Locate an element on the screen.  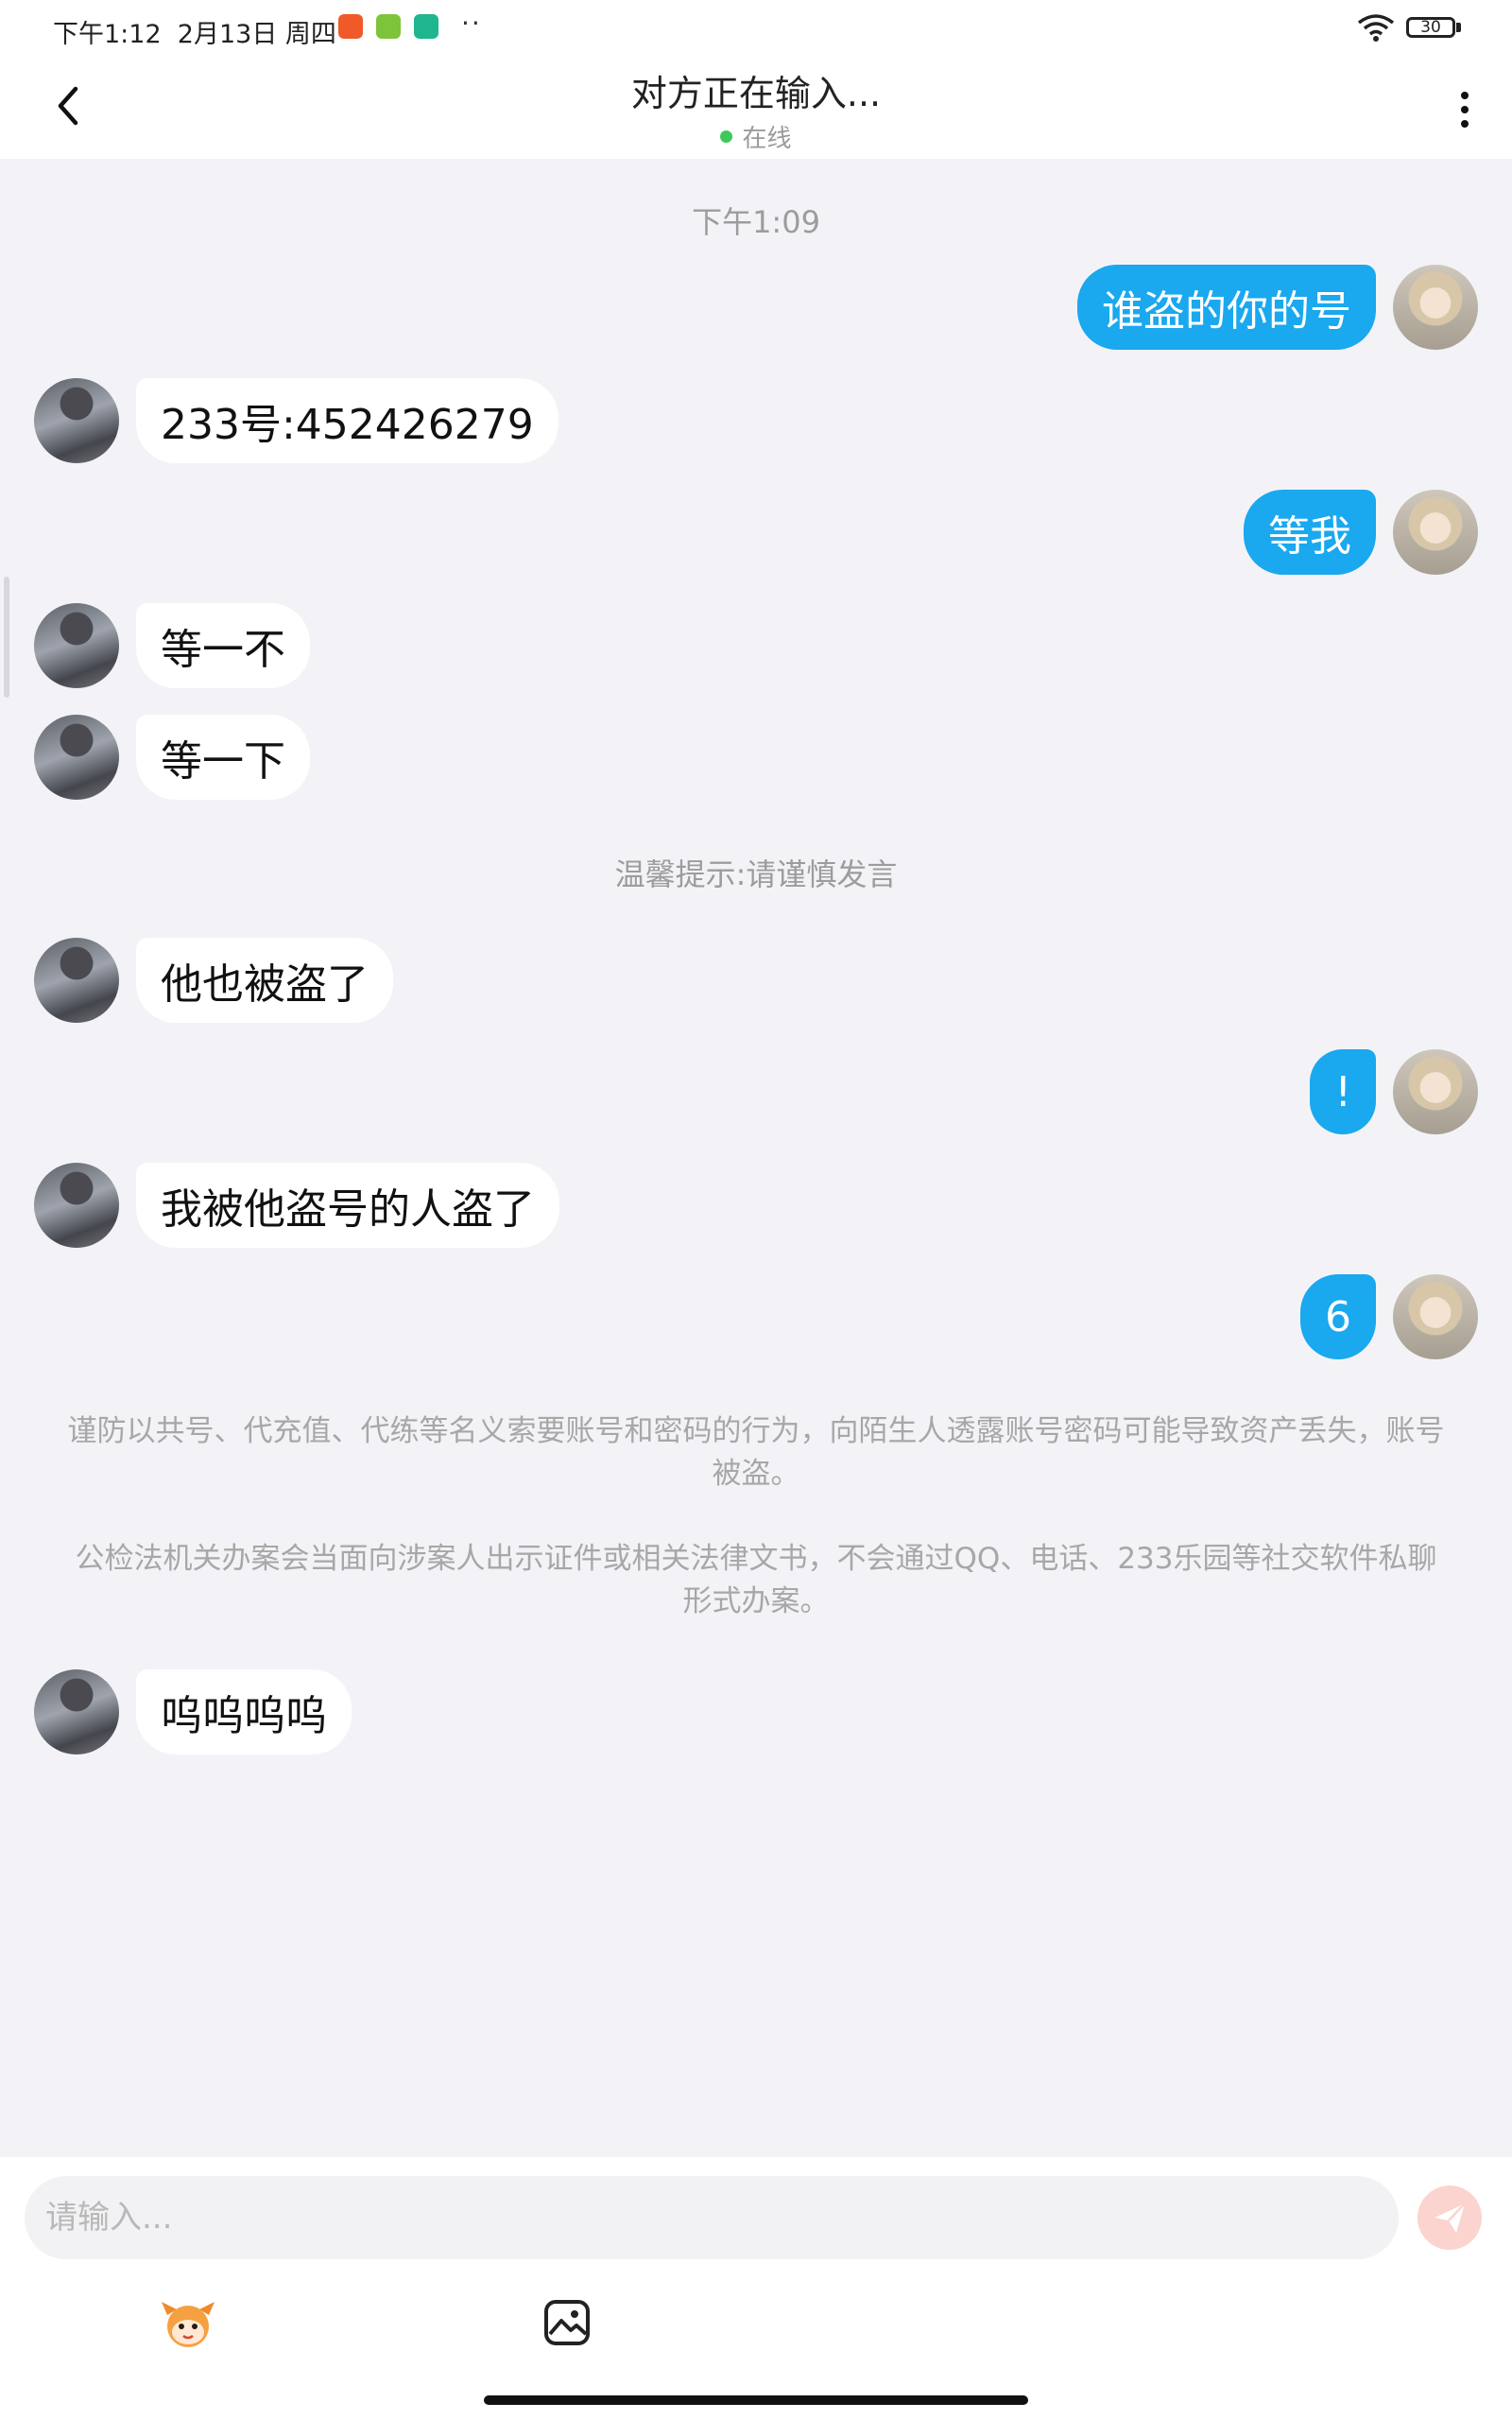
security-app-icon is located at coordinates (426, 26).